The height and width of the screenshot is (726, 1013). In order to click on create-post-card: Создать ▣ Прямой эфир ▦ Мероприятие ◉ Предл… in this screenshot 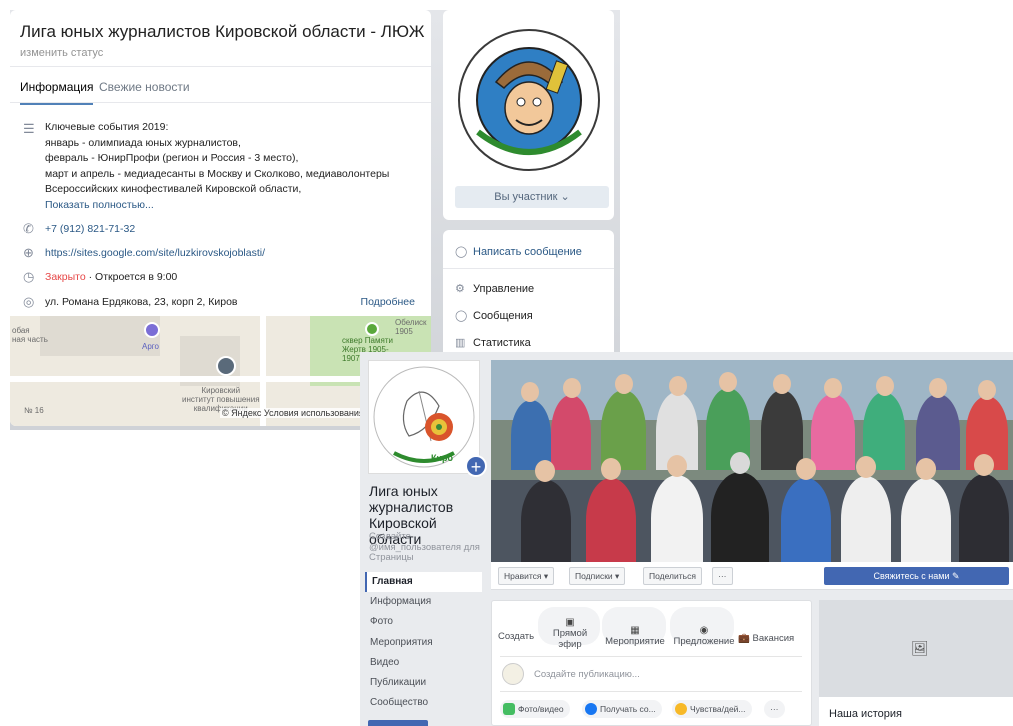, I will do `click(651, 663)`.